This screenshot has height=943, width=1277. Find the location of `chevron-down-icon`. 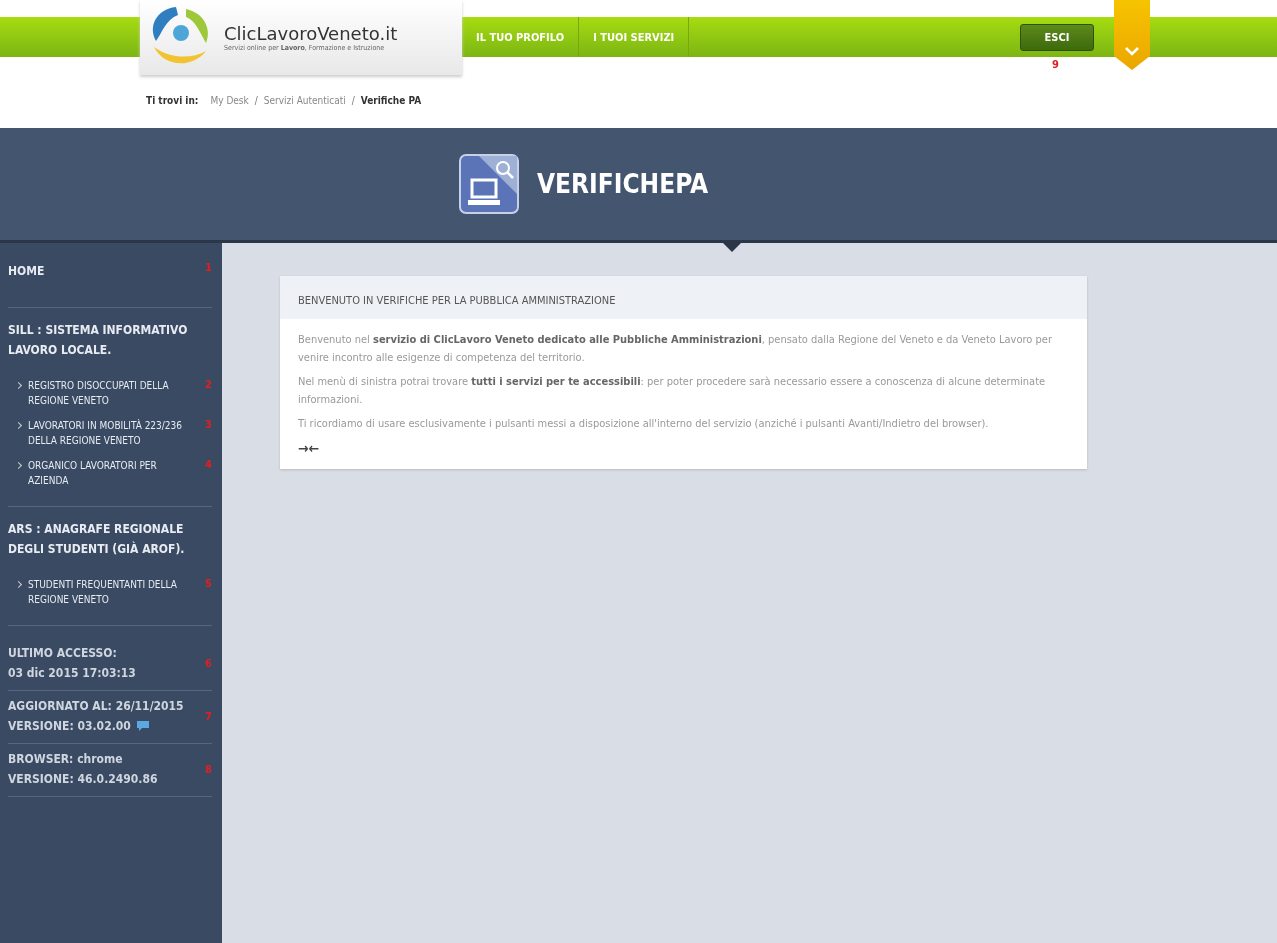

chevron-down-icon is located at coordinates (1132, 51).